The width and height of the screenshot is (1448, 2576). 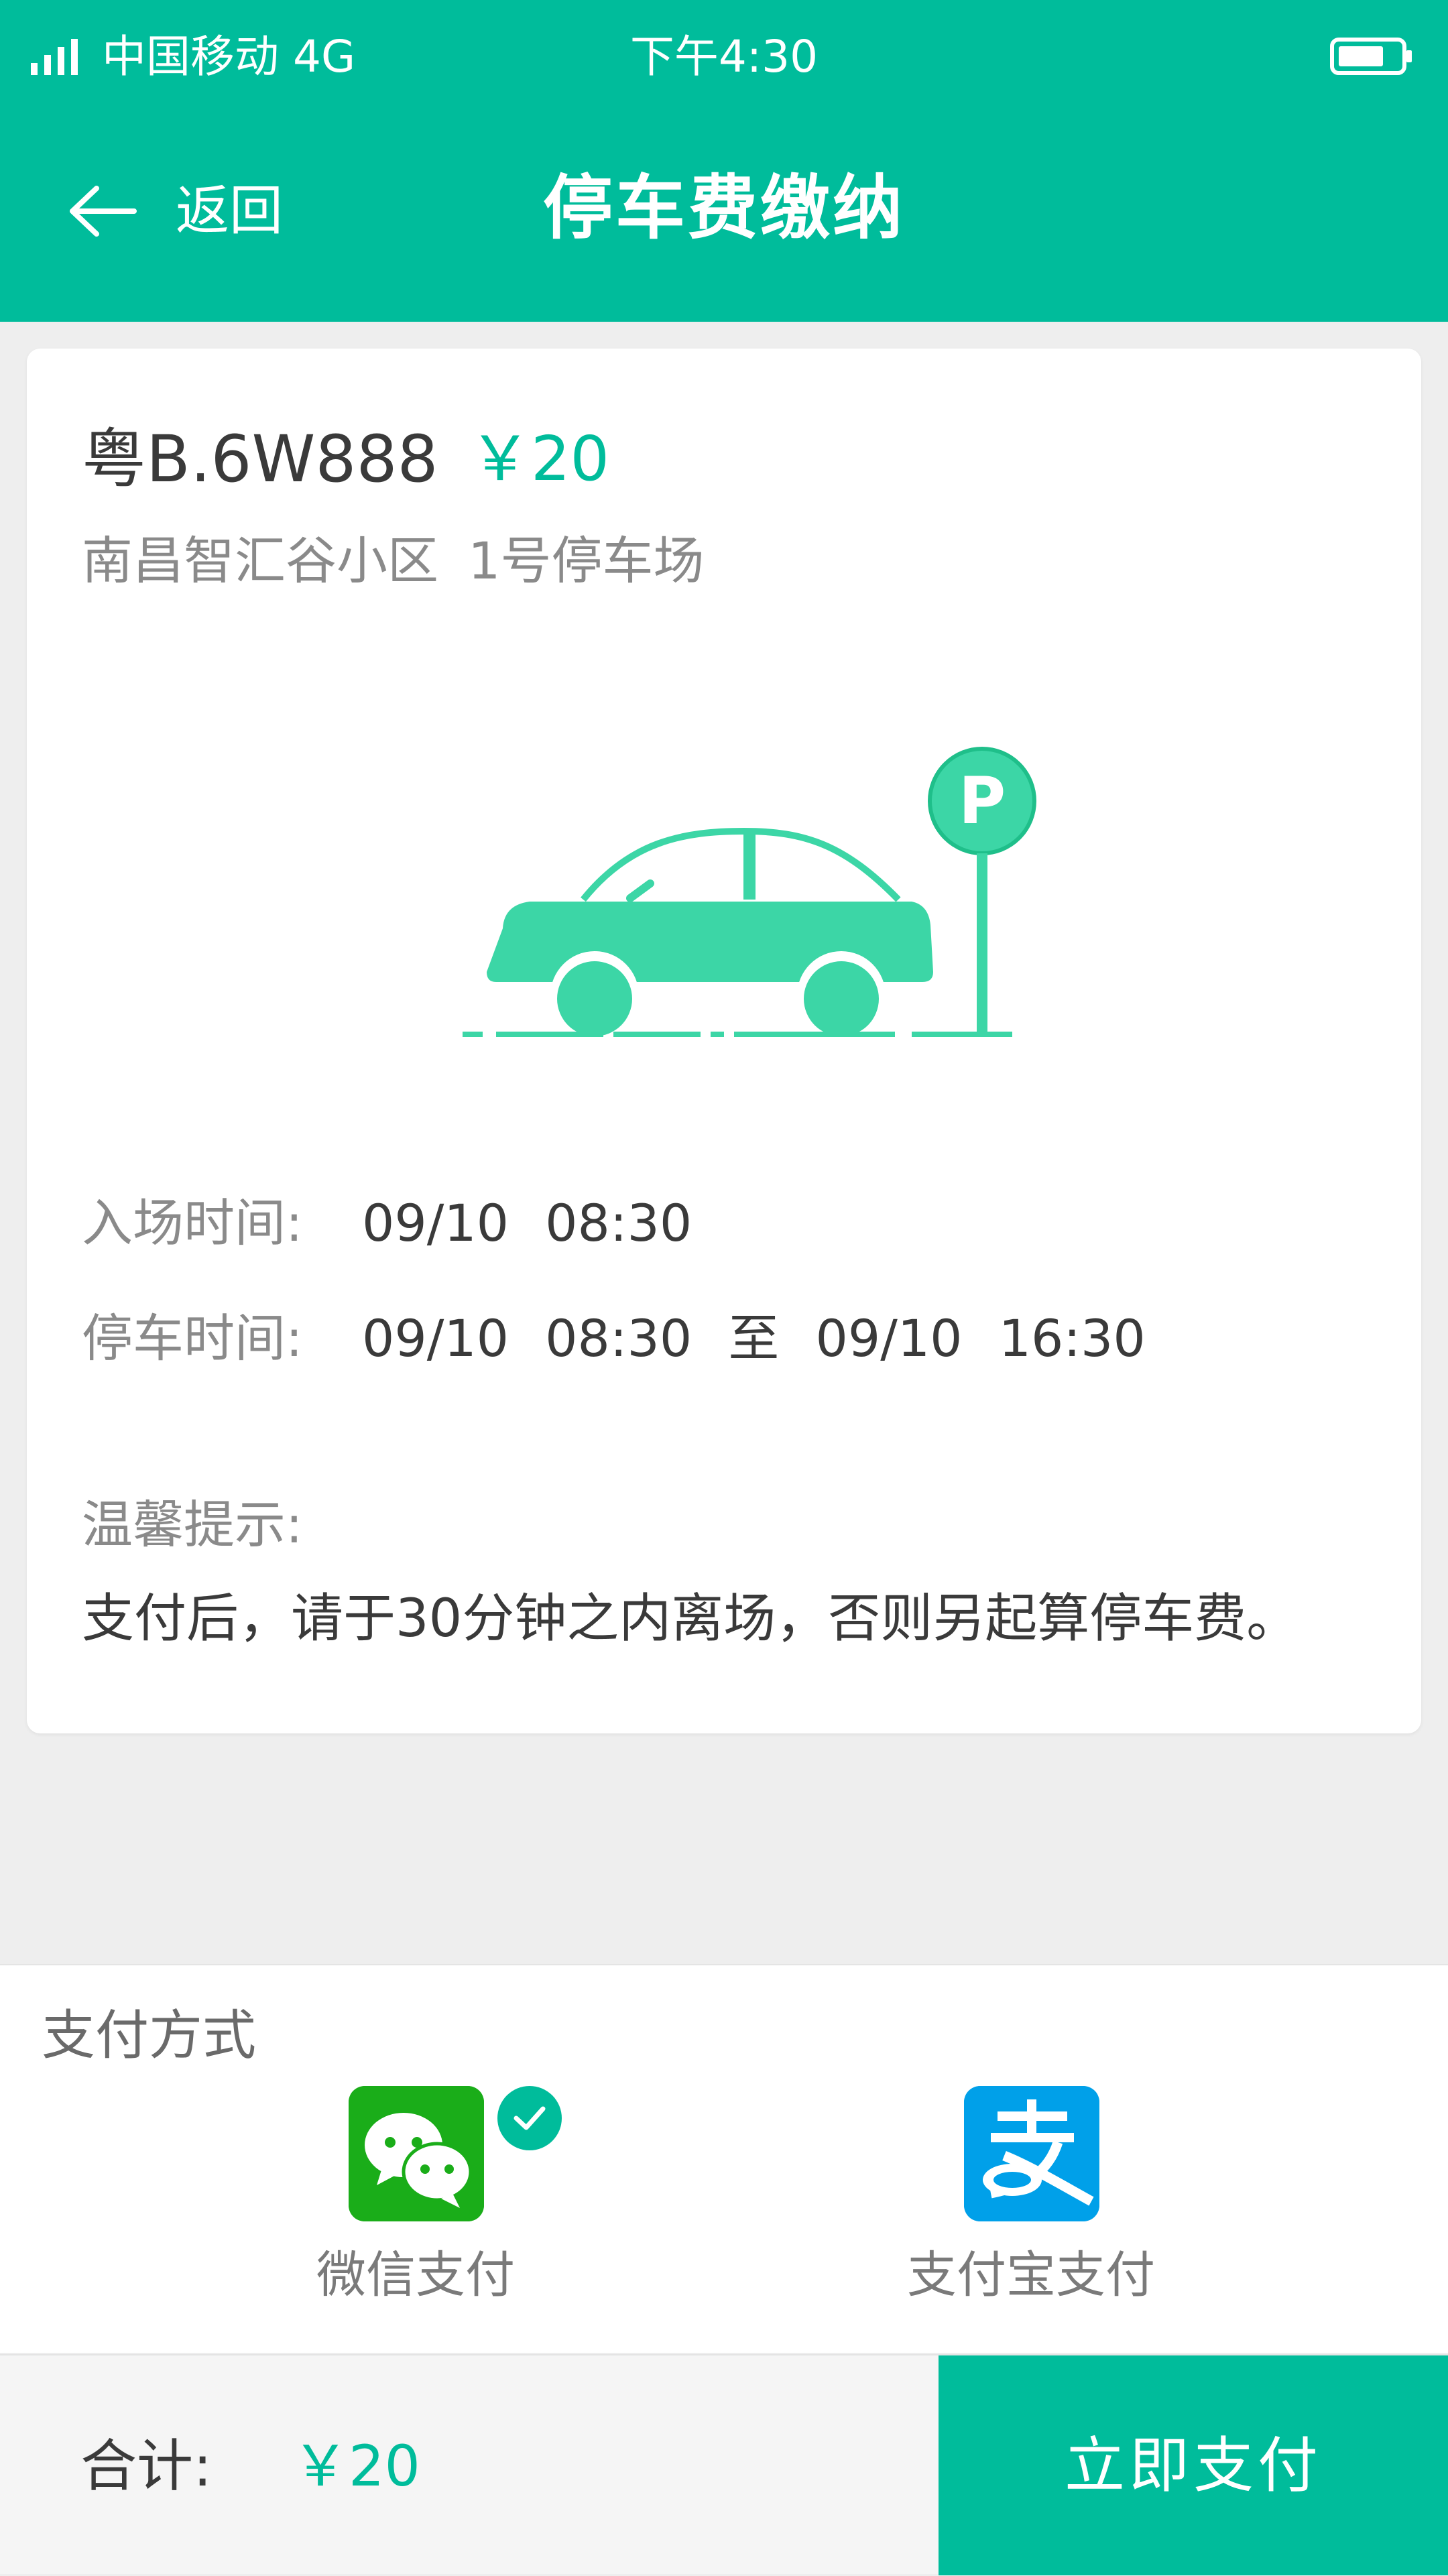 I want to click on entry-time-label: 入场时间:, so click(x=192, y=1223).